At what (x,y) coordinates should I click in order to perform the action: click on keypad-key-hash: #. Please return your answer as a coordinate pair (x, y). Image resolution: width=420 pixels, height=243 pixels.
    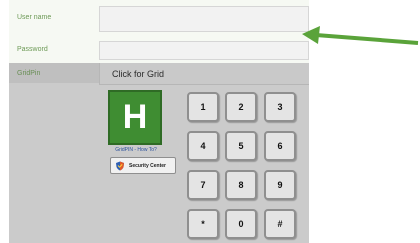
    Looking at the image, I should click on (280, 224).